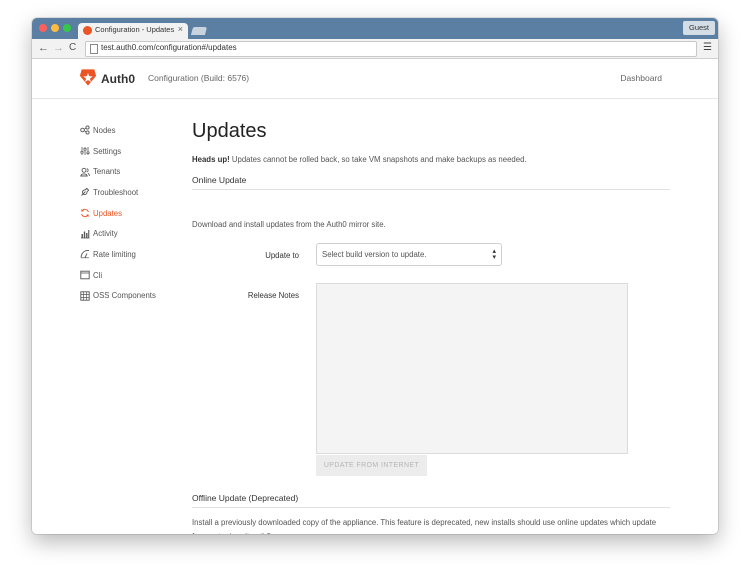 The width and height of the screenshot is (750, 579). I want to click on page-title: Updates, so click(229, 131).